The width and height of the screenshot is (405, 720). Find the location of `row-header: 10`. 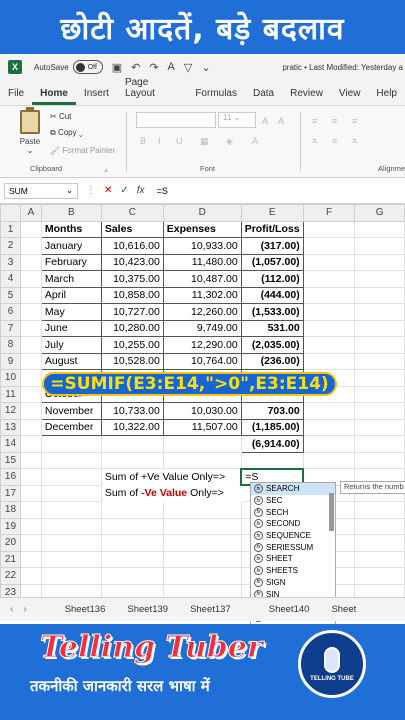

row-header: 10 is located at coordinates (10, 378).